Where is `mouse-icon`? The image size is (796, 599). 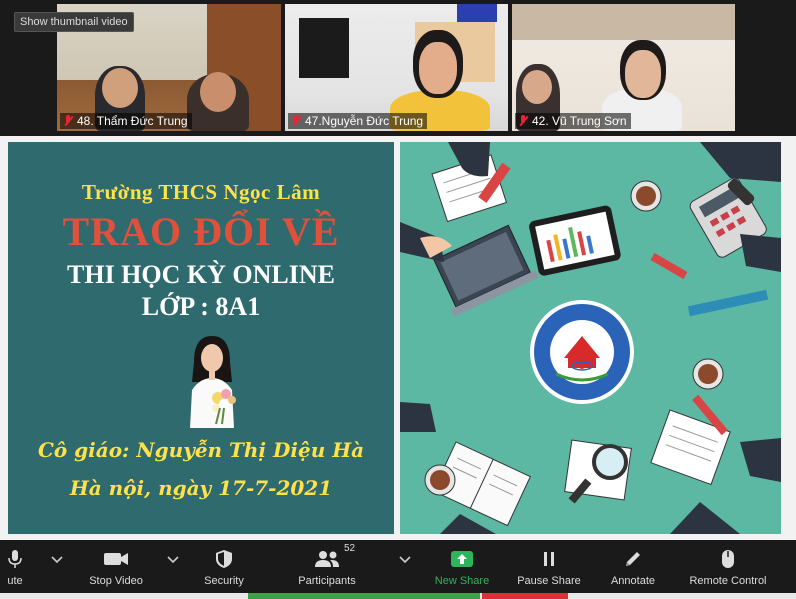 mouse-icon is located at coordinates (728, 559).